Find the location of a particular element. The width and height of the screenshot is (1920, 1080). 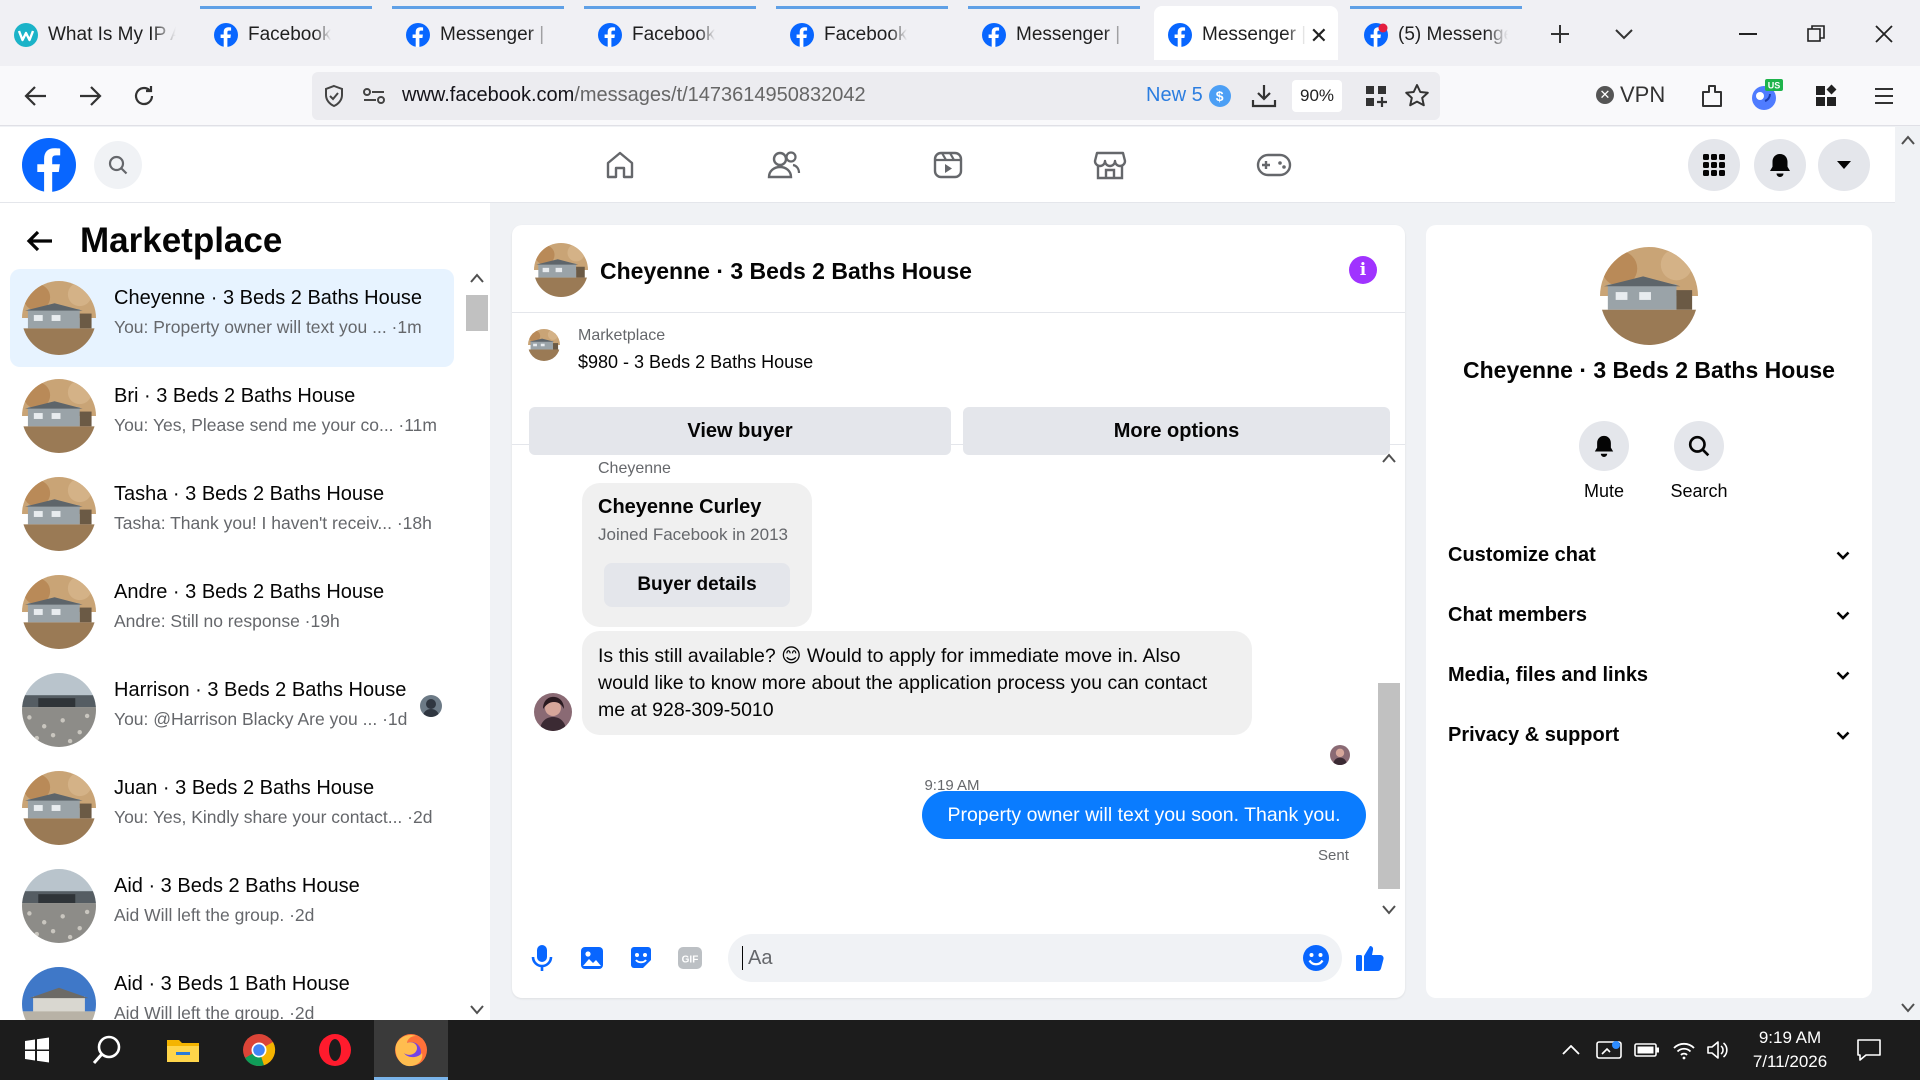

sidebar-scrollbar is located at coordinates (477, 644).